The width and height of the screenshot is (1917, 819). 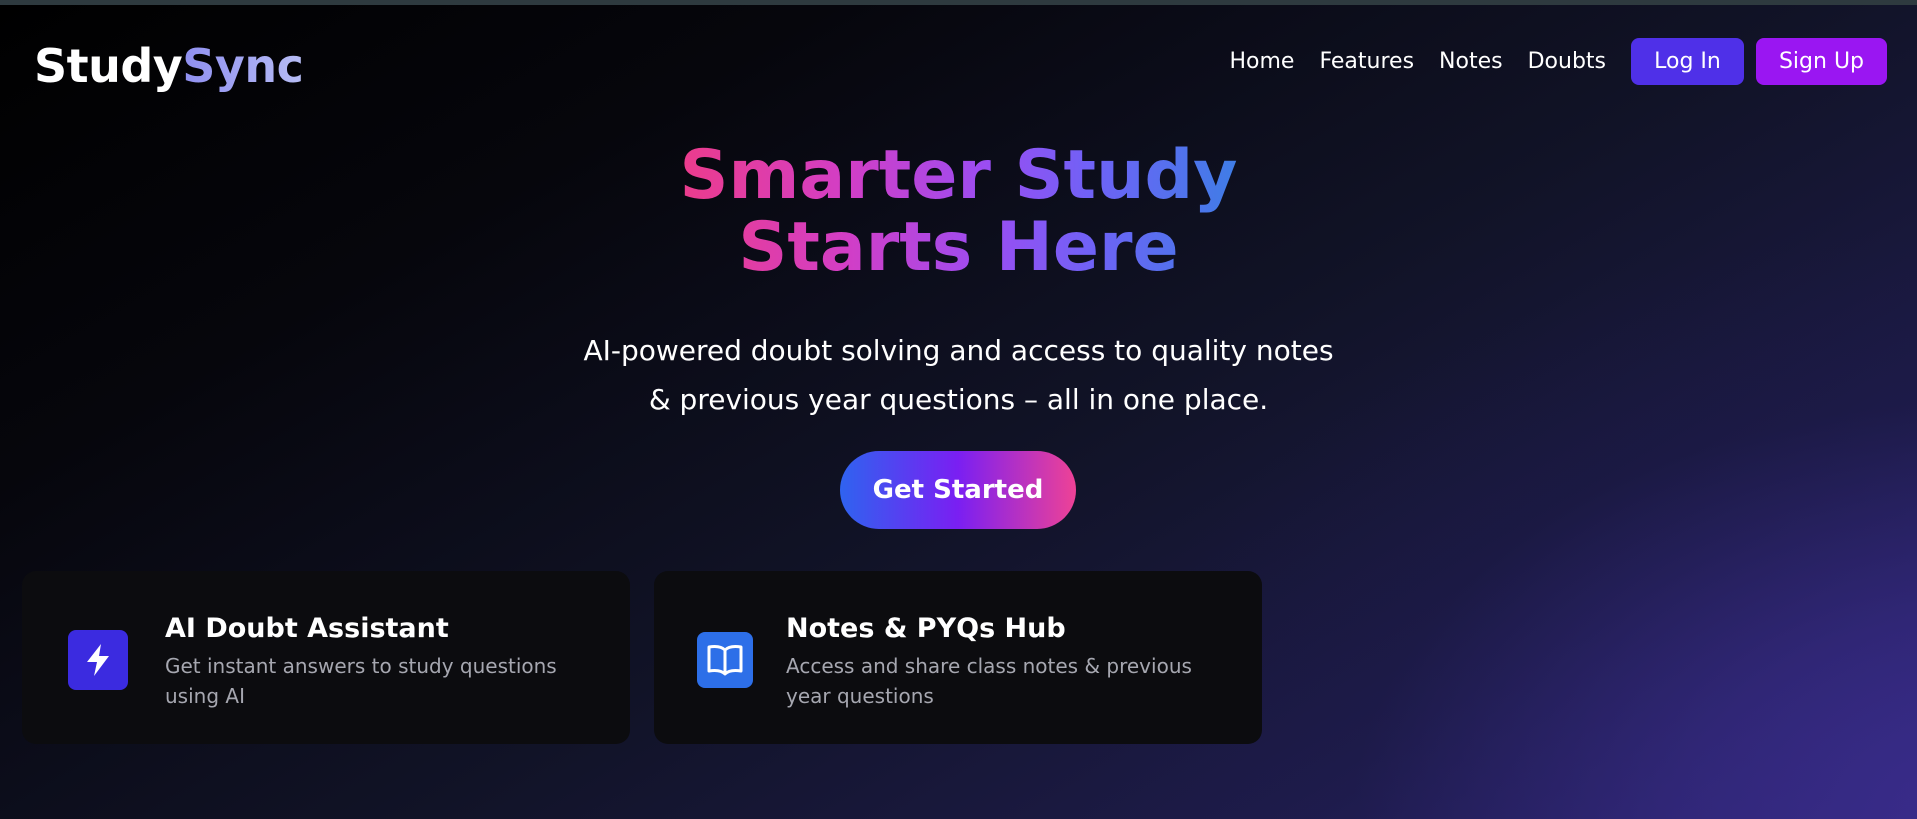 What do you see at coordinates (98, 660) in the screenshot?
I see `lightning-icon` at bounding box center [98, 660].